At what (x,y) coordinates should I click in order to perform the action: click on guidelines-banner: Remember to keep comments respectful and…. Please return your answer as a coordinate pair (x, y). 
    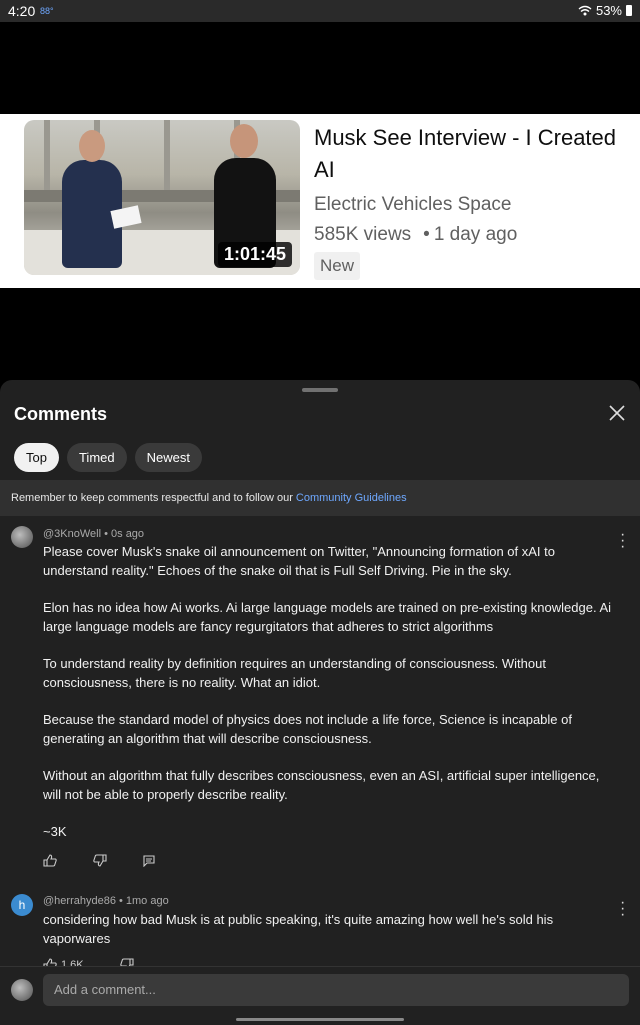
    Looking at the image, I should click on (320, 498).